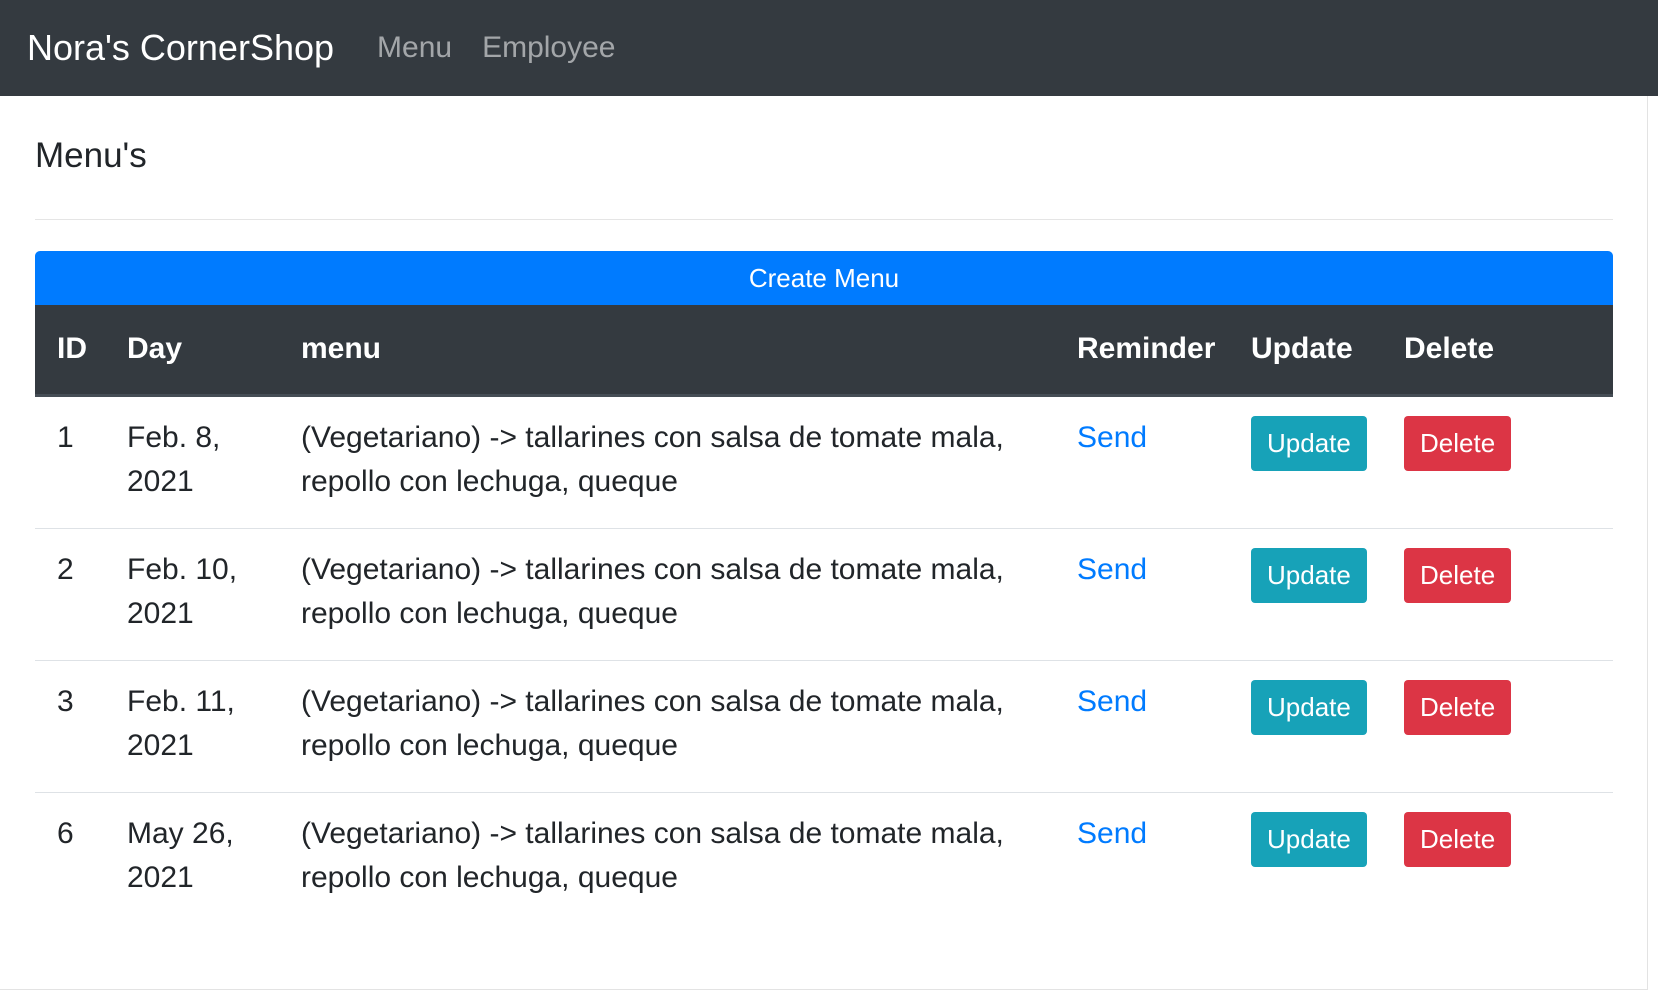 The width and height of the screenshot is (1658, 998). Describe the element at coordinates (70, 462) in the screenshot. I see `cell-id: 1` at that location.